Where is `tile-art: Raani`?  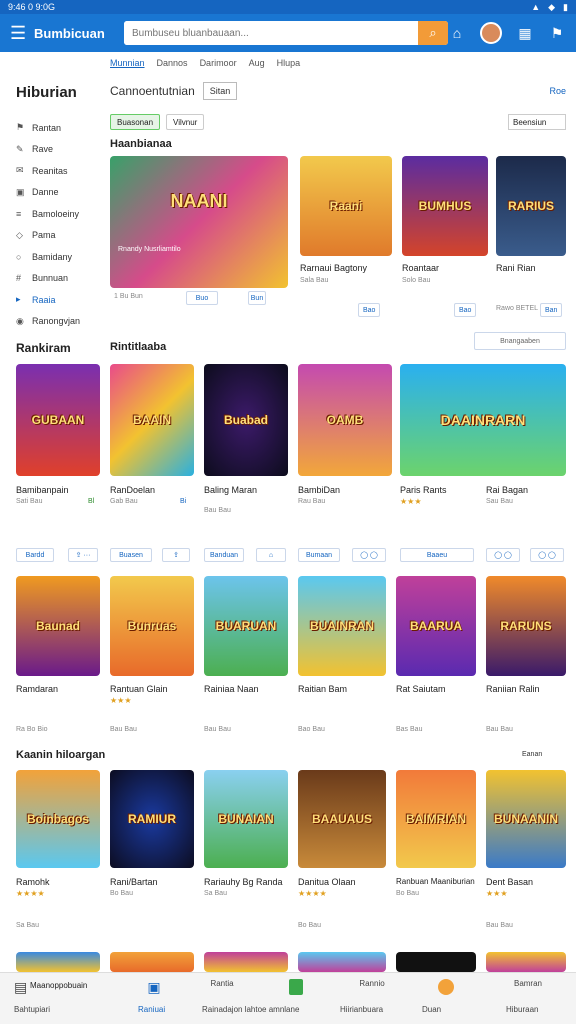
tile-art: Raani is located at coordinates (346, 206).